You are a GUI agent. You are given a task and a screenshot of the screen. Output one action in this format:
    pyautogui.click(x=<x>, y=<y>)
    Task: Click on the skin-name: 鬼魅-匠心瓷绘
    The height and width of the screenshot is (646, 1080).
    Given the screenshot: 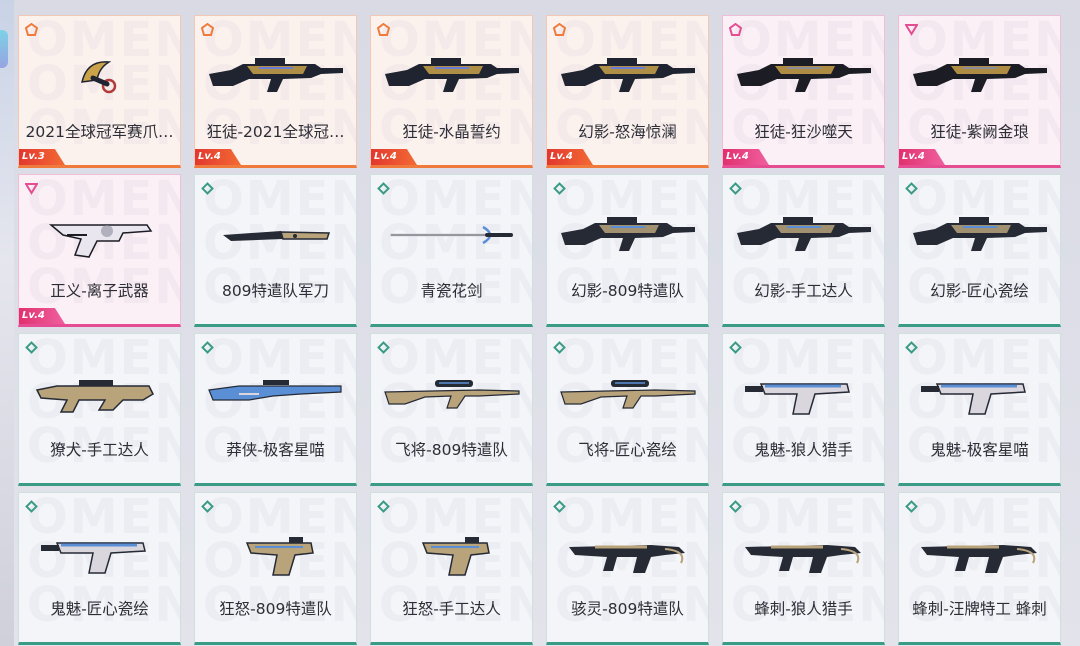 What is the action you would take?
    pyautogui.click(x=99, y=609)
    